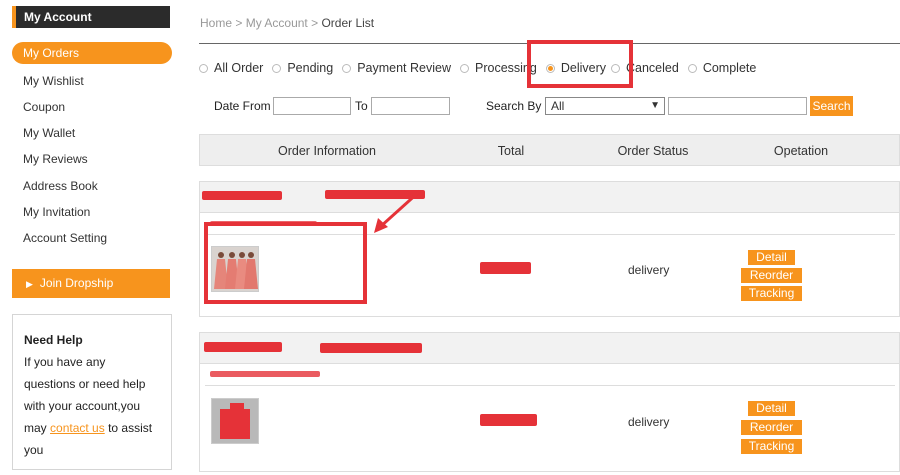  Describe the element at coordinates (327, 151) in the screenshot. I see `header-order-information: Order Information` at that location.